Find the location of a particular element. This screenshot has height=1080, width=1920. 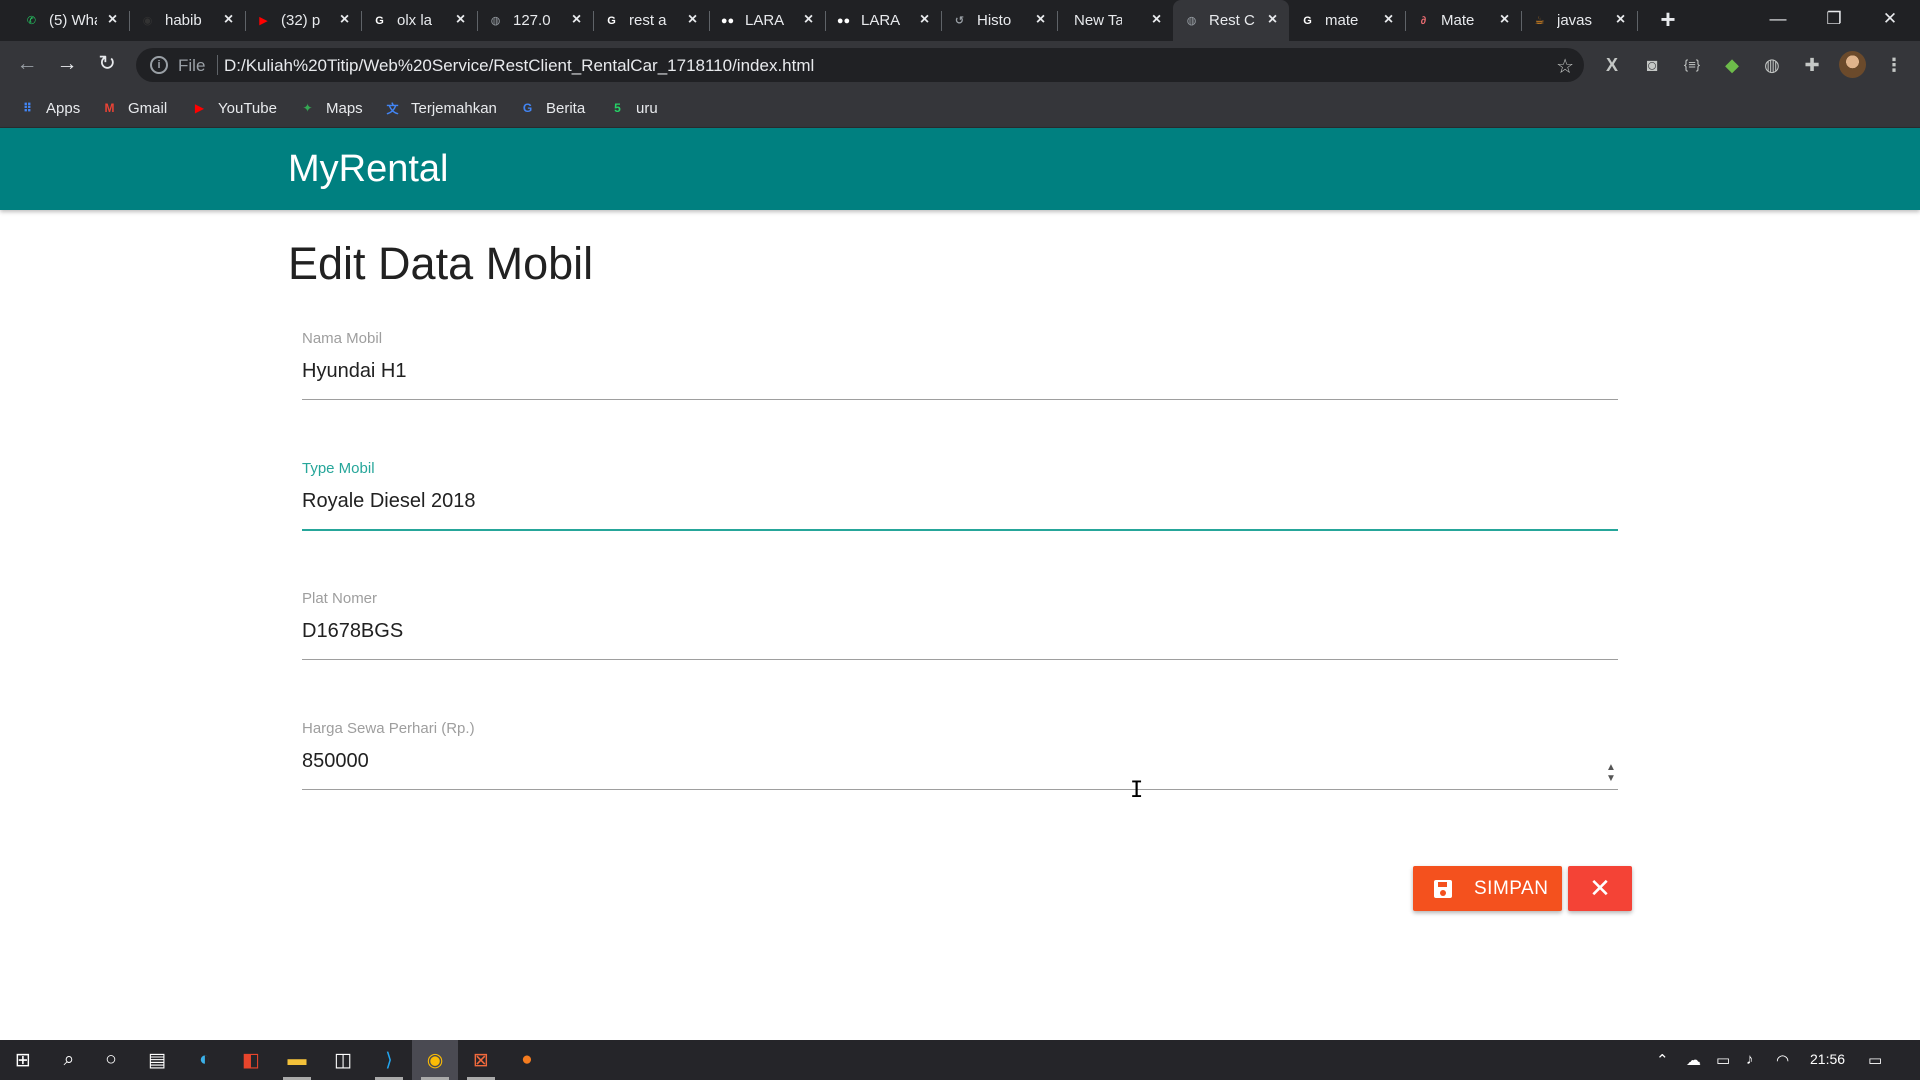

google-icon: G is located at coordinates (1307, 20).